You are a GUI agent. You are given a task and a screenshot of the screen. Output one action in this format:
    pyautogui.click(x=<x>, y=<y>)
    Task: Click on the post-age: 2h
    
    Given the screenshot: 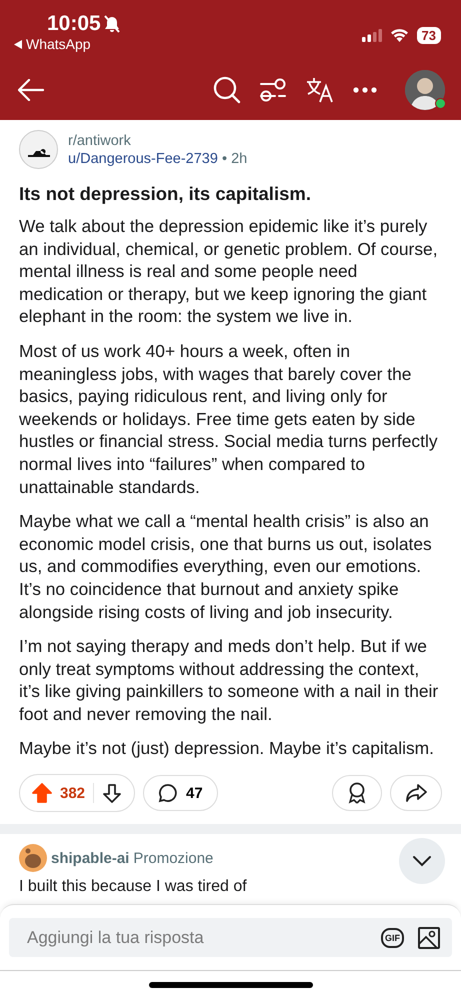 What is the action you would take?
    pyautogui.click(x=239, y=158)
    